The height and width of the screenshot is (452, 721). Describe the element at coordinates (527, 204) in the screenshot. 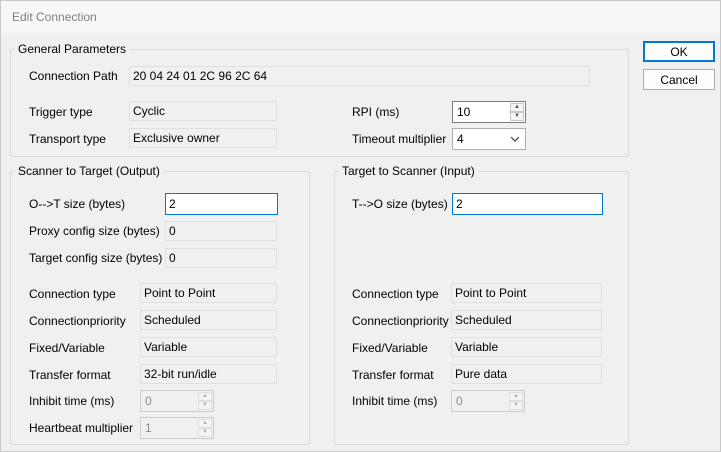

I see `to-size-input` at that location.